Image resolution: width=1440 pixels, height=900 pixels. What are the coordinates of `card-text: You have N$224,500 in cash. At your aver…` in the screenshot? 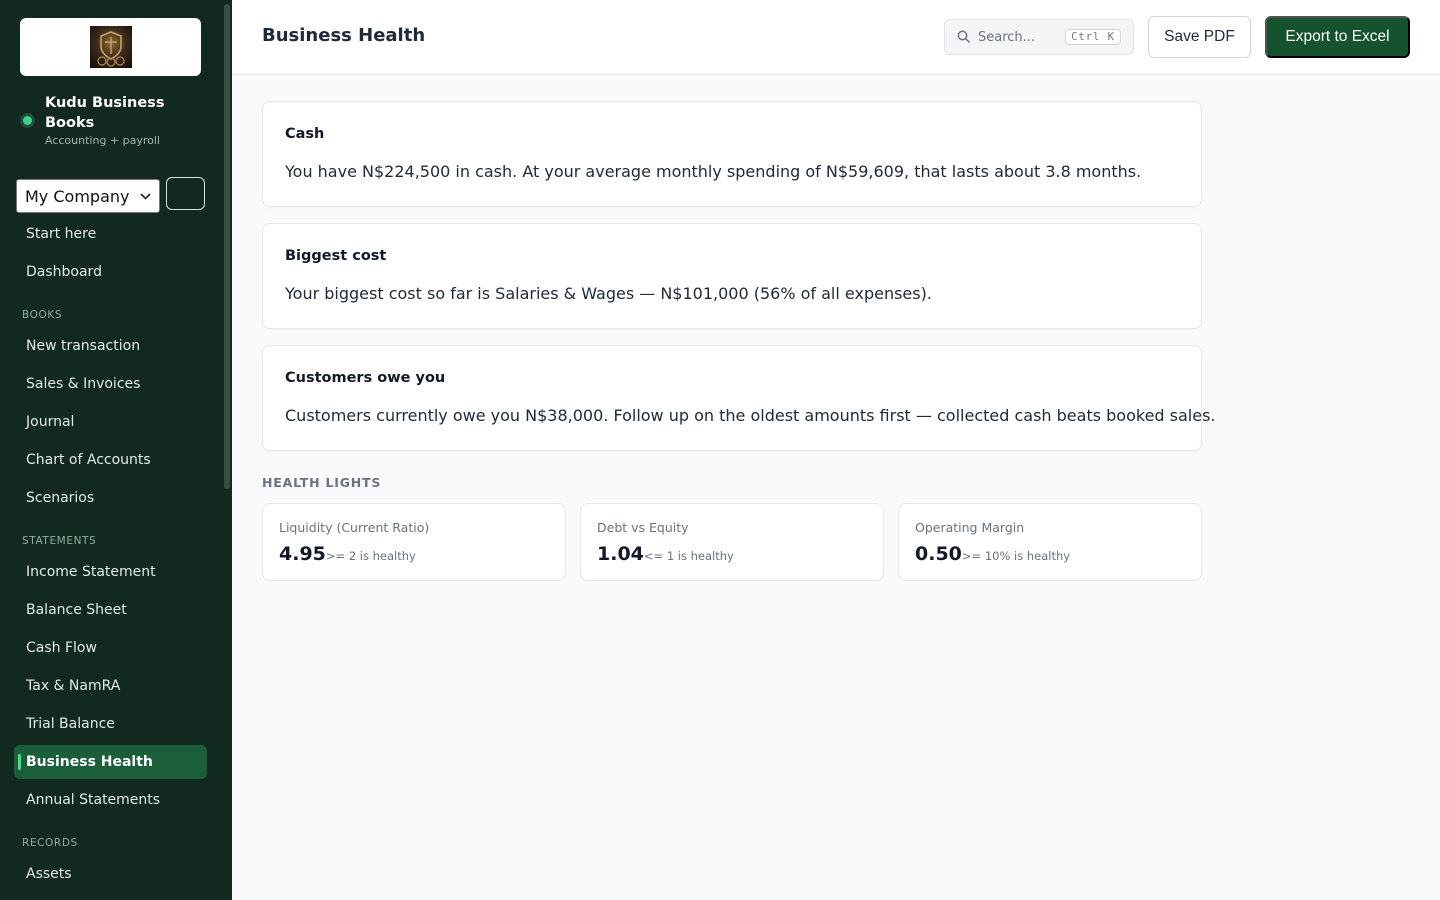 It's located at (713, 171).